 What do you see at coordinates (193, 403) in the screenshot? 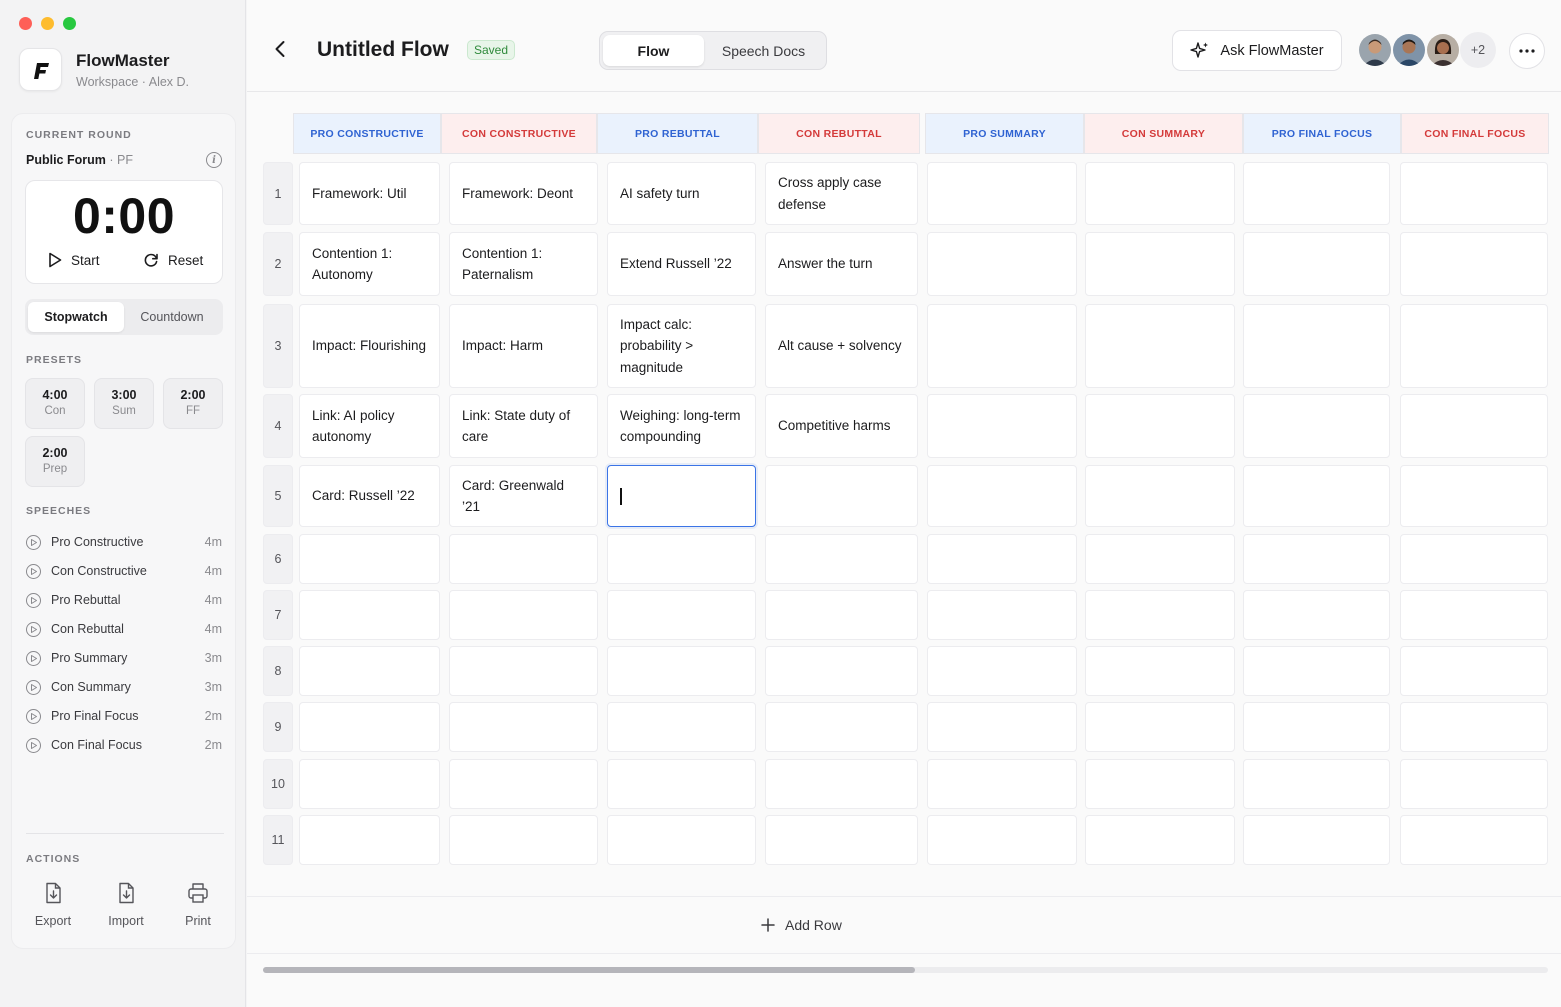
I see `preset-ff: 2:00 FF` at bounding box center [193, 403].